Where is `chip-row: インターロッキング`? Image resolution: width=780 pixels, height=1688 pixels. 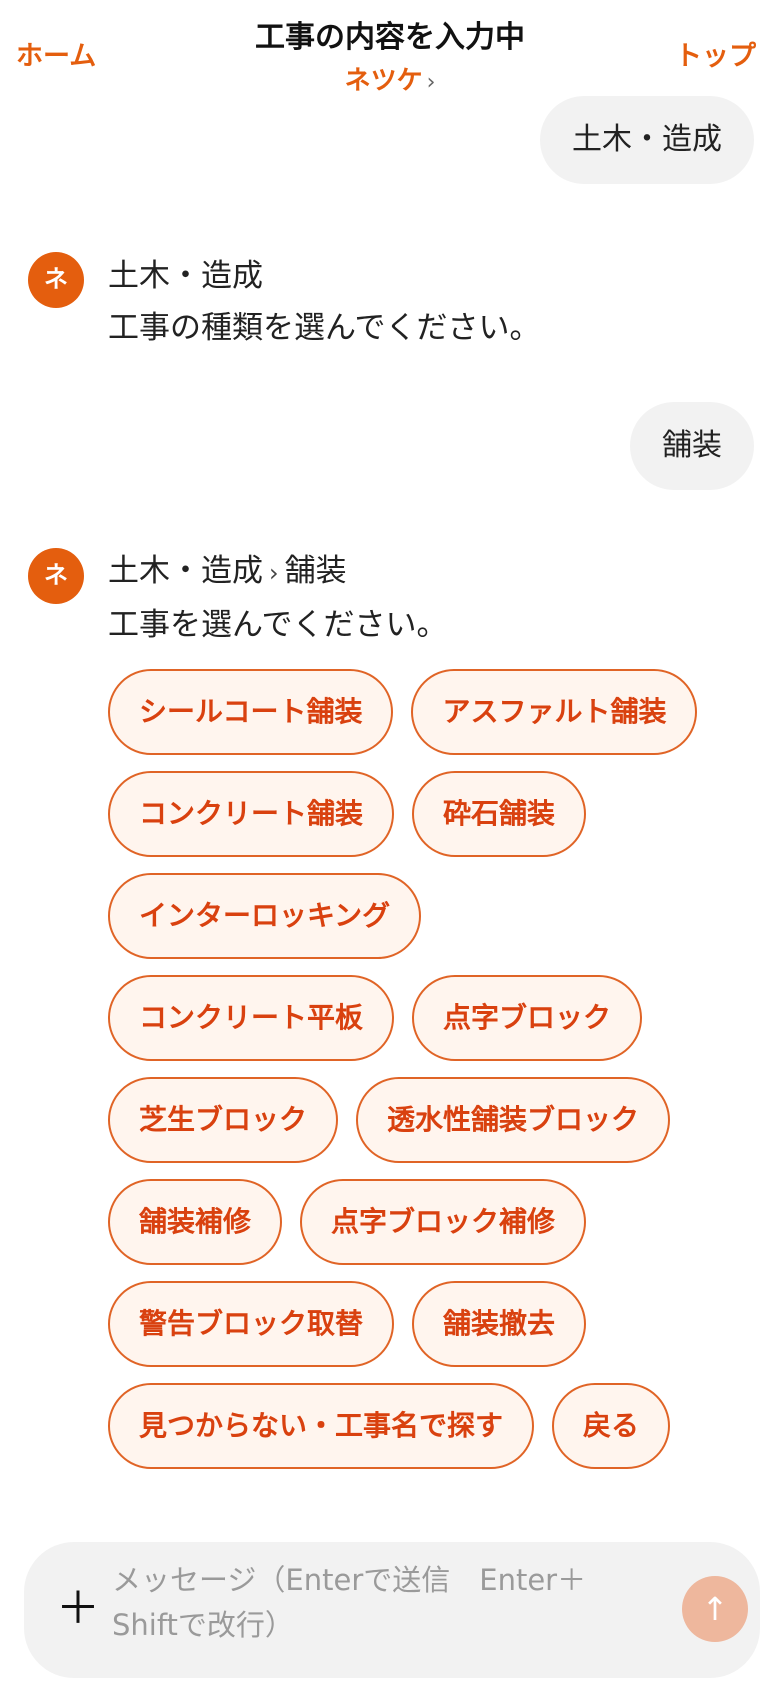 chip-row: インターロッキング is located at coordinates (428, 916).